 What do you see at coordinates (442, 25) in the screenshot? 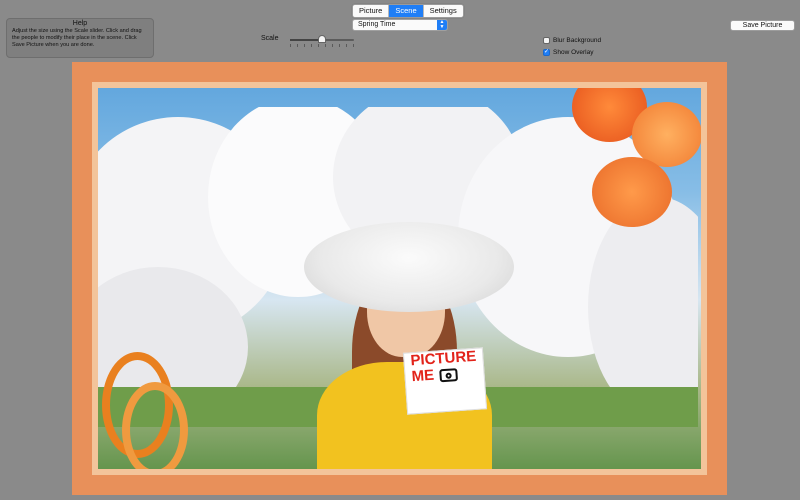
I see `select-arrows-icon: ▲ ▼` at bounding box center [442, 25].